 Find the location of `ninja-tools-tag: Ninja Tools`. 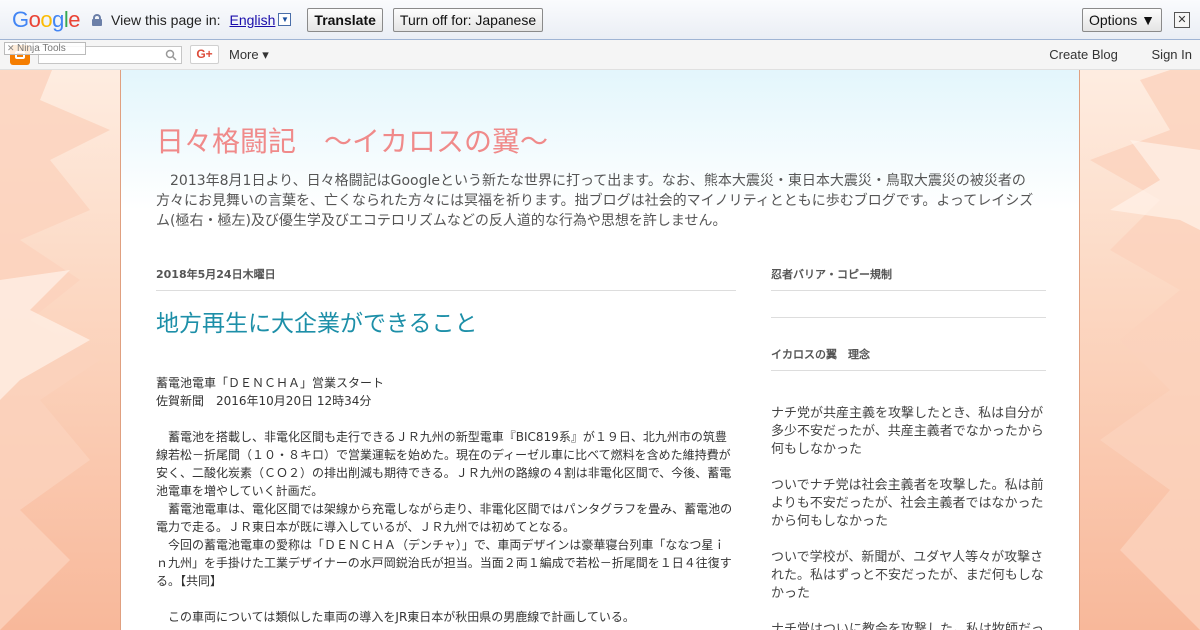

ninja-tools-tag: Ninja Tools is located at coordinates (45, 48).